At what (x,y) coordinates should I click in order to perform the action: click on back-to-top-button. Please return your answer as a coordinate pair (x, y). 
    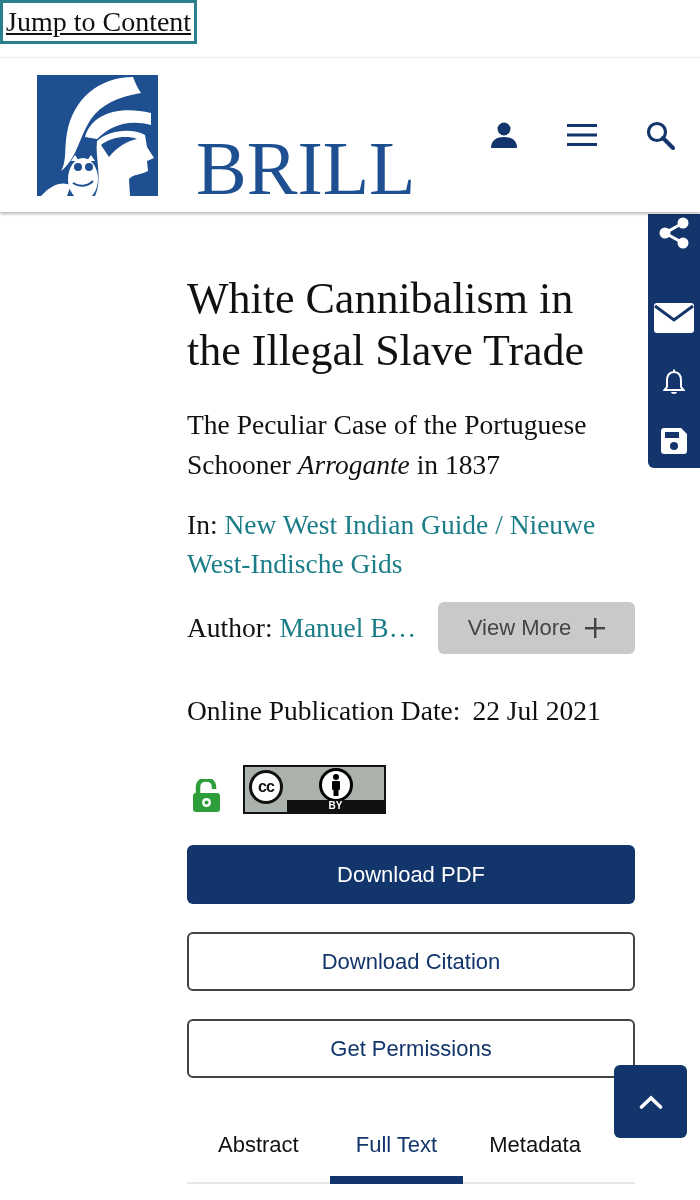
    Looking at the image, I should click on (650, 1101).